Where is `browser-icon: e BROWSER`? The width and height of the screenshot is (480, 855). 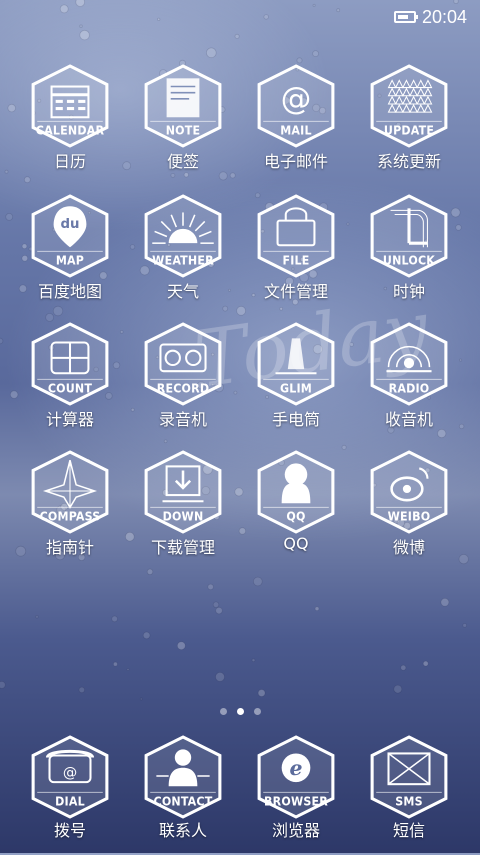
browser-icon: e BROWSER is located at coordinates (296, 777).